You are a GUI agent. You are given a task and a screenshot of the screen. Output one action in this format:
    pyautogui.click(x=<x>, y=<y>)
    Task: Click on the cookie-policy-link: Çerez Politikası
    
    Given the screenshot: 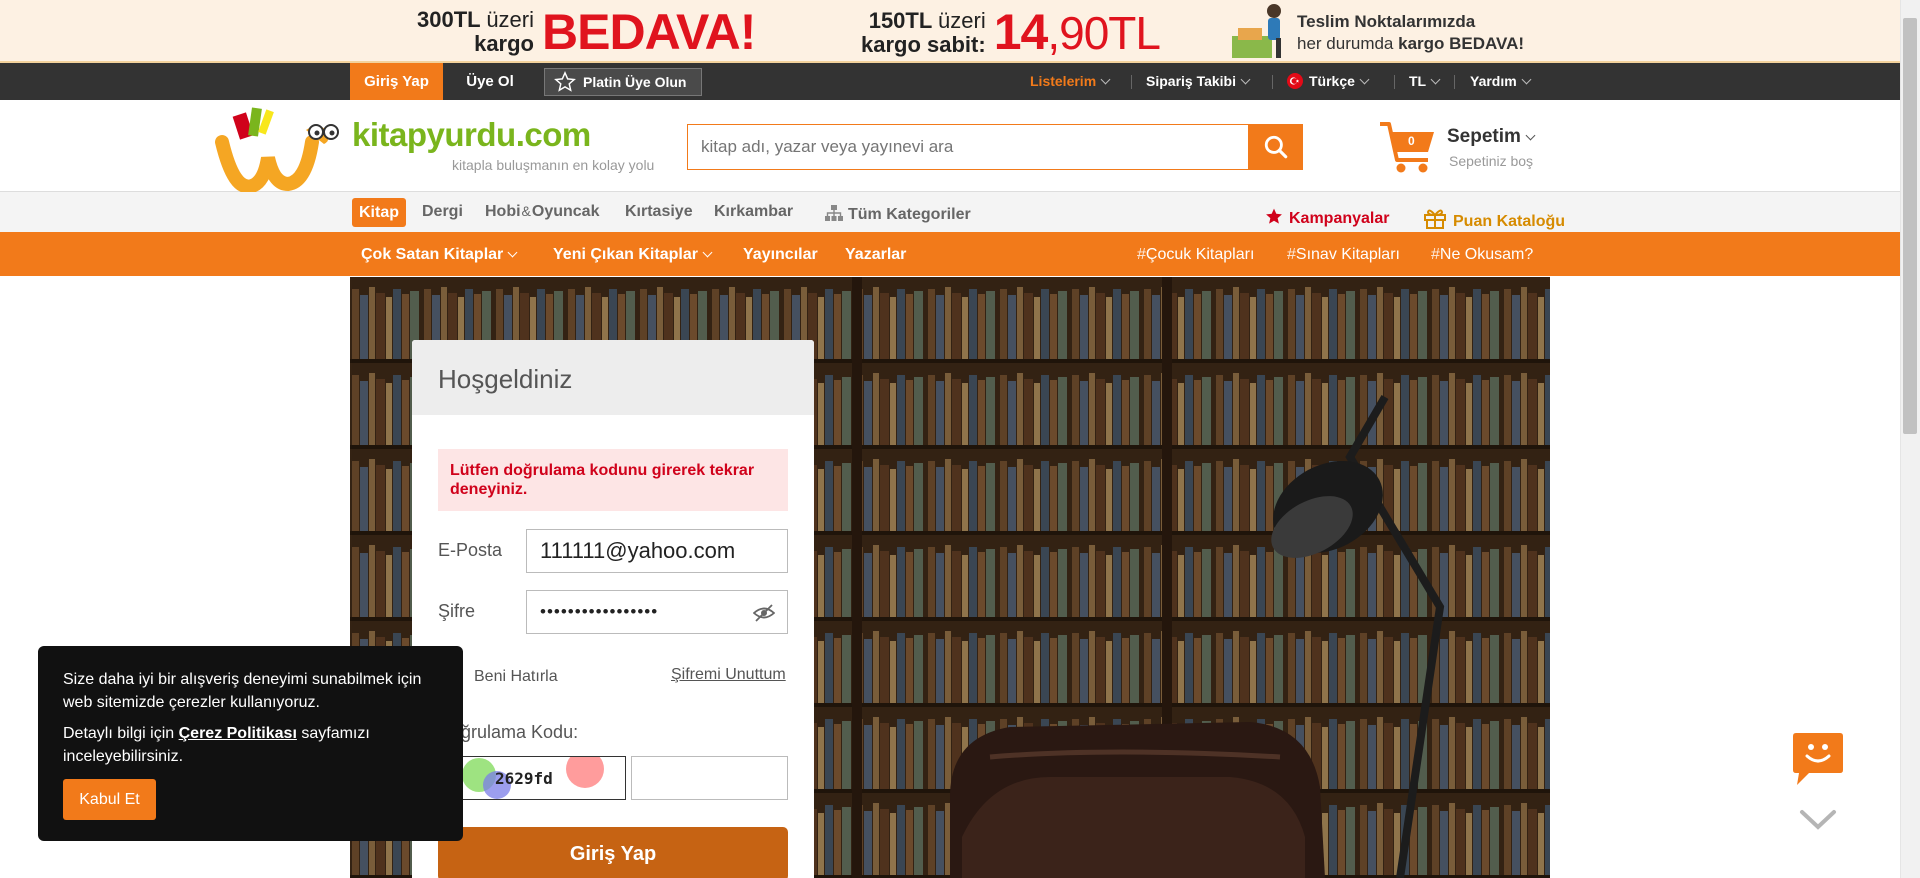 What is the action you would take?
    pyautogui.click(x=238, y=733)
    